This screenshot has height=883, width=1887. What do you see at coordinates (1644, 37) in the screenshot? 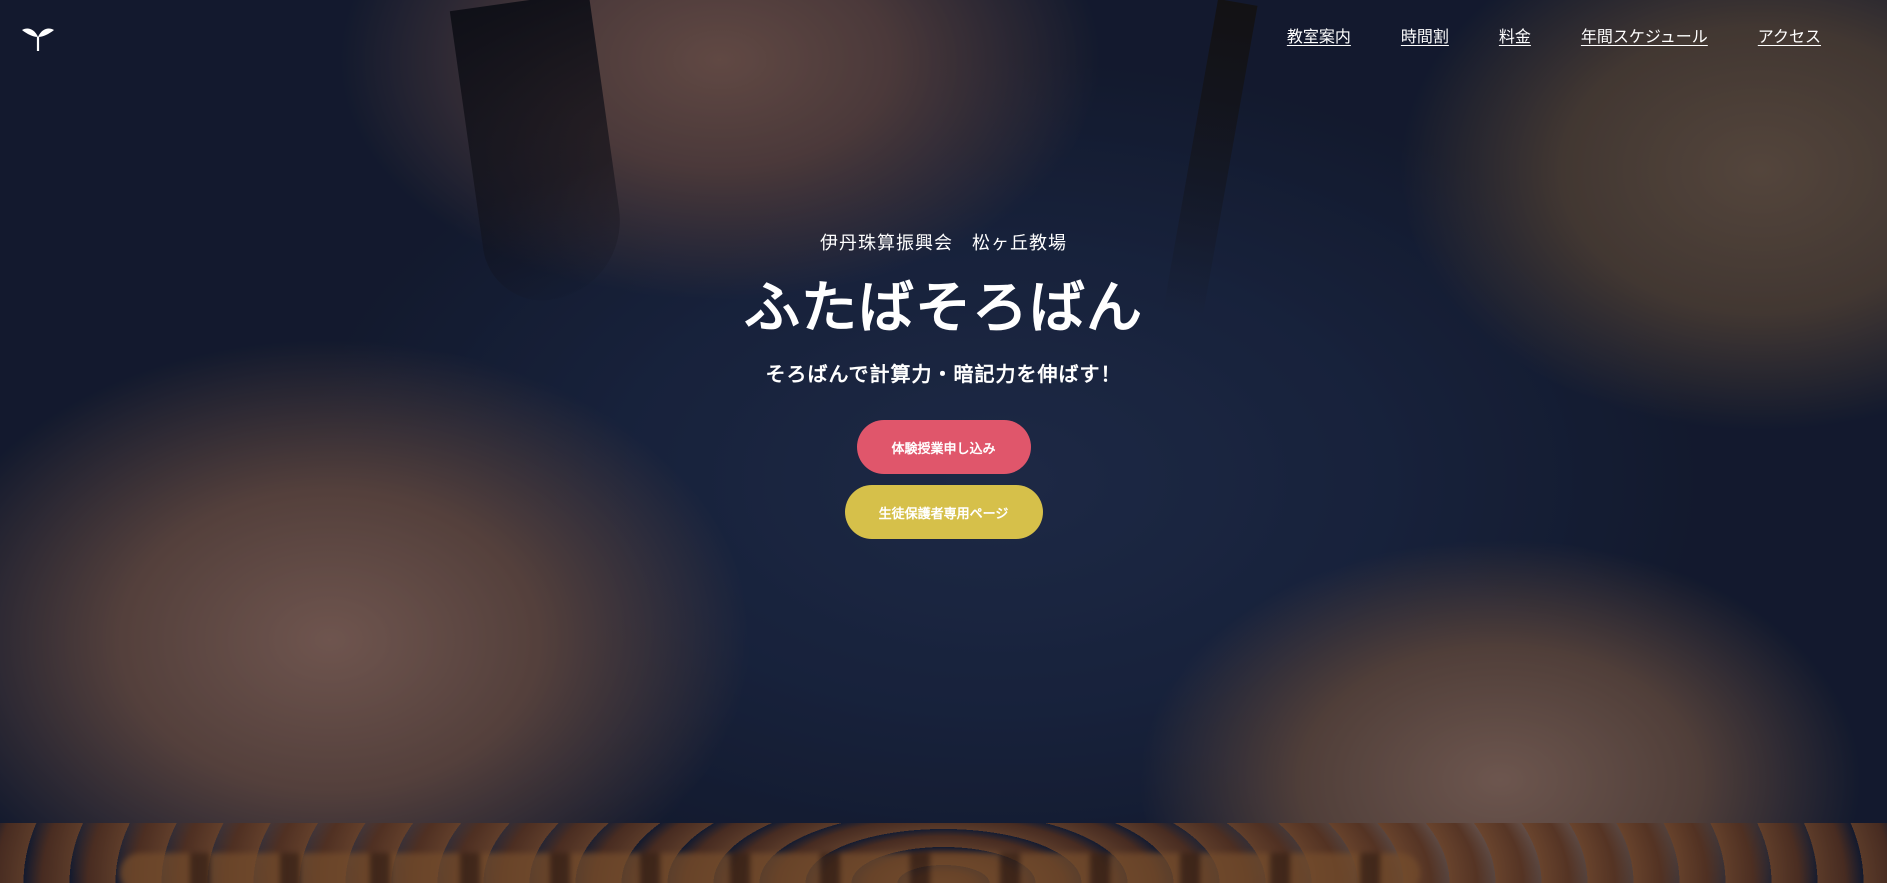
I see `nav-item-annual-schedule: 年間スケジュール` at bounding box center [1644, 37].